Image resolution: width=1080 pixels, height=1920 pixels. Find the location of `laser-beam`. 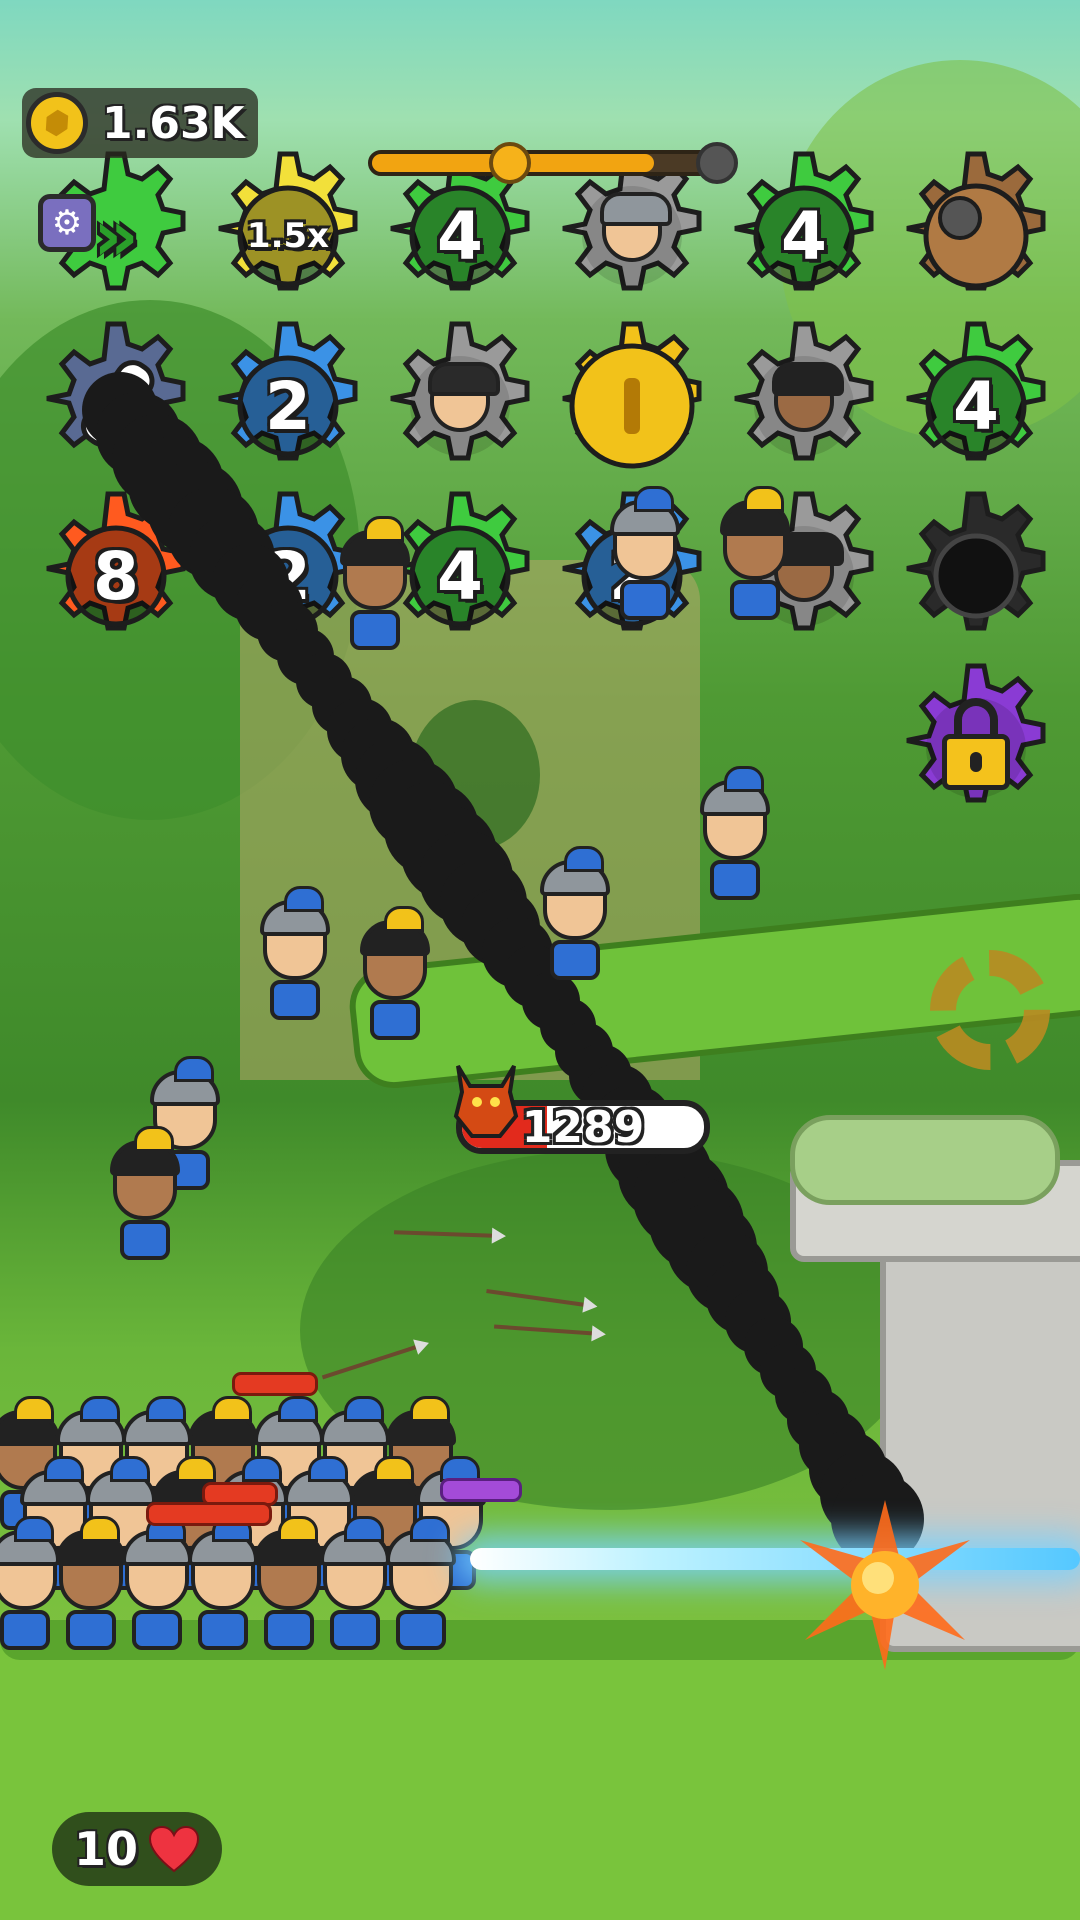

laser-beam is located at coordinates (775, 1559).